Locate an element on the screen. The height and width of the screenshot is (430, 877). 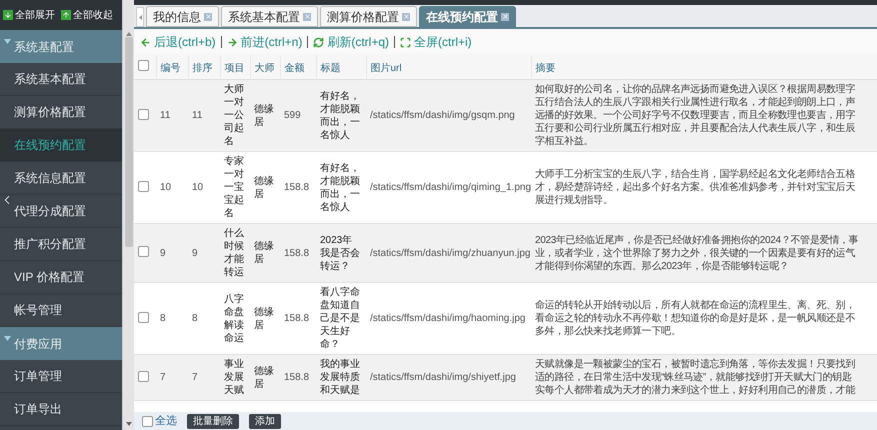
table-cell-text: 什么时候才能转运 is located at coordinates (234, 253).